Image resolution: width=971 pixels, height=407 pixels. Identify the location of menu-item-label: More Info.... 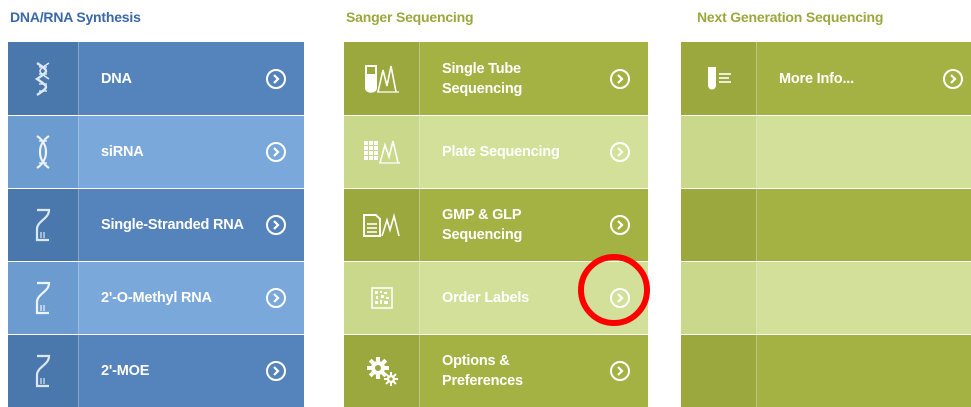
(816, 78).